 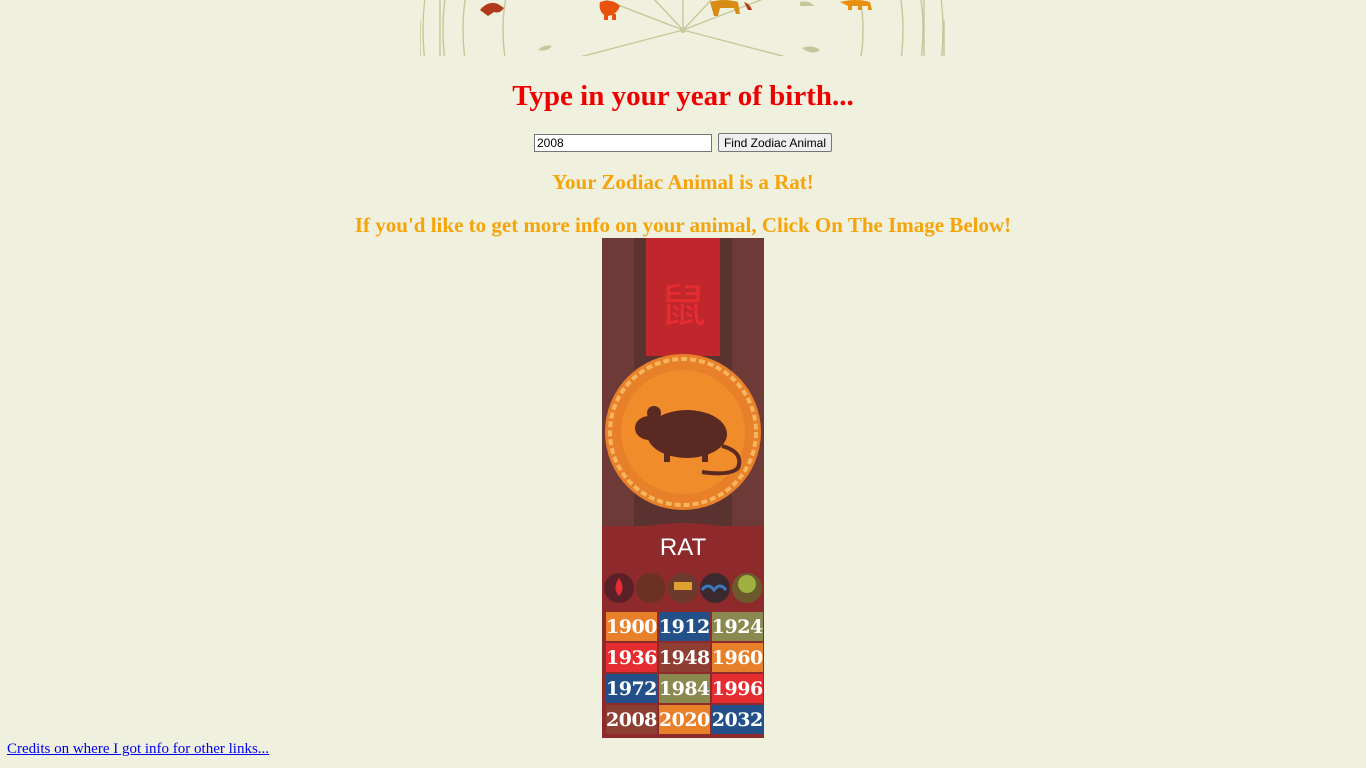 I want to click on horse-silhouette-icon, so click(x=811, y=49).